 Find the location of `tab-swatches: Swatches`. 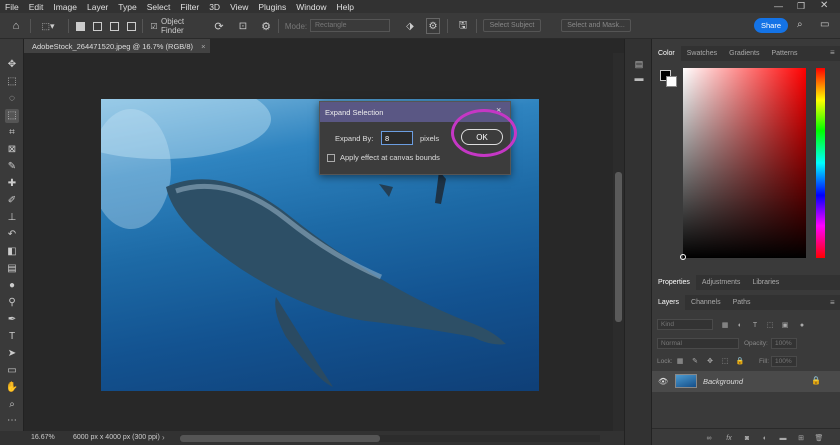

tab-swatches: Swatches is located at coordinates (702, 53).